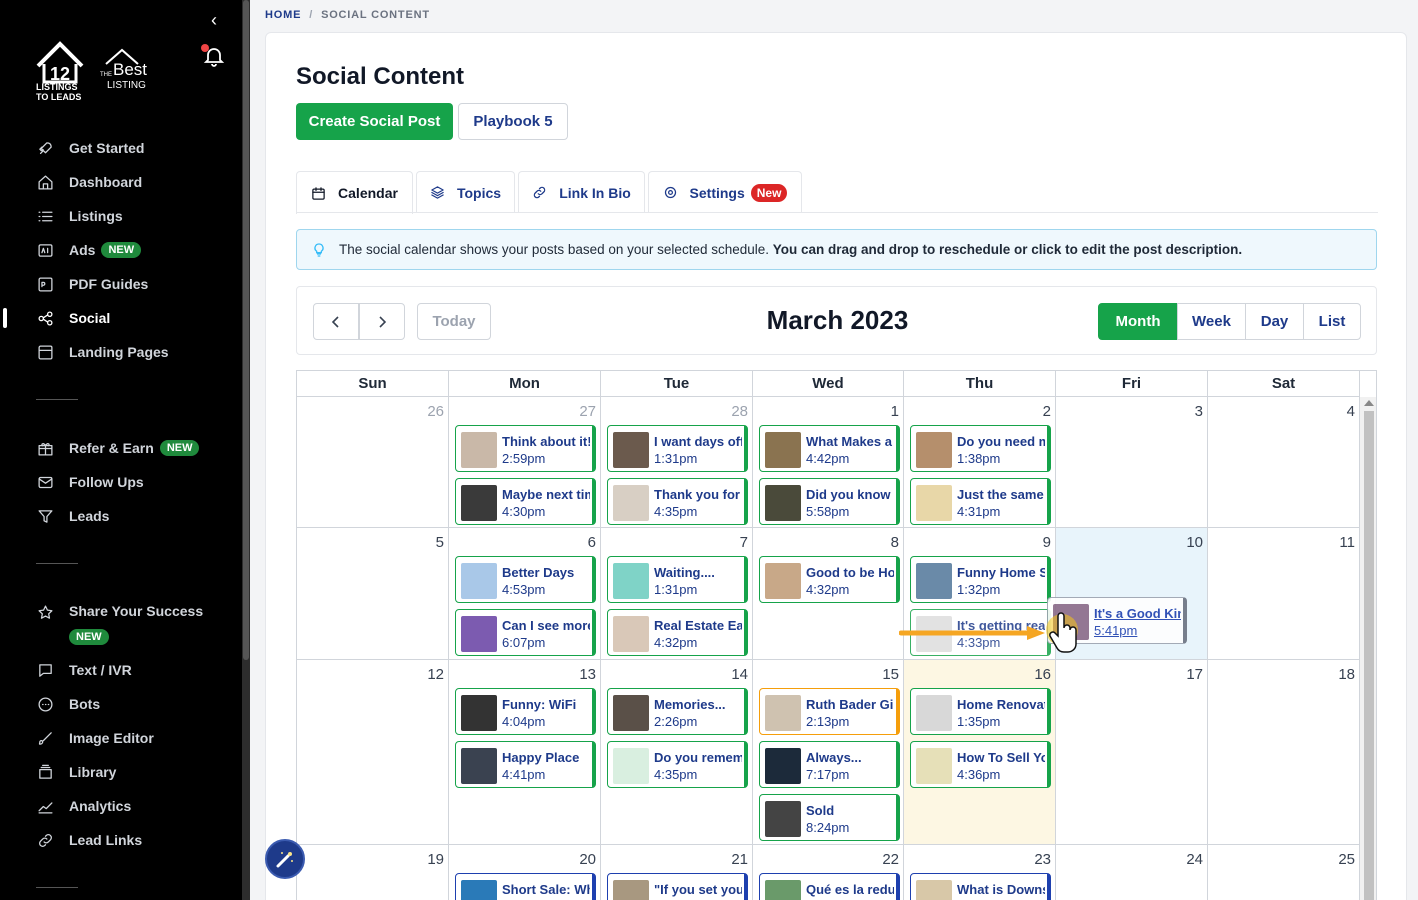  Describe the element at coordinates (121, 318) in the screenshot. I see `sidebar-item-social: Social` at that location.